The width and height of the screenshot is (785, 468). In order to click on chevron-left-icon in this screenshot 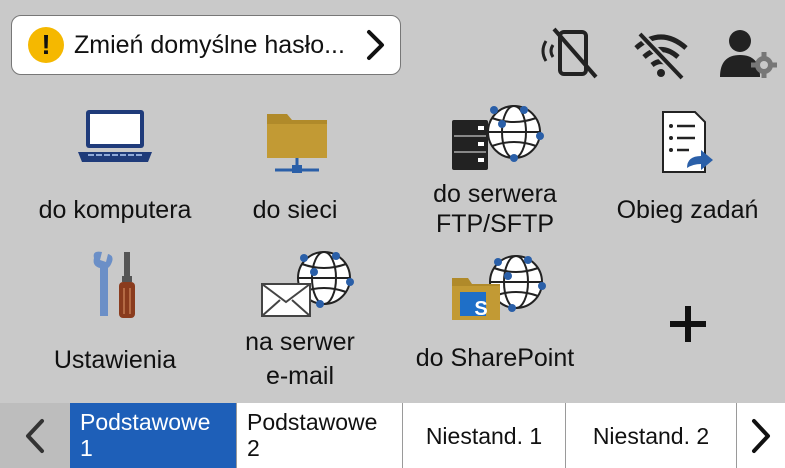, I will do `click(35, 435)`.